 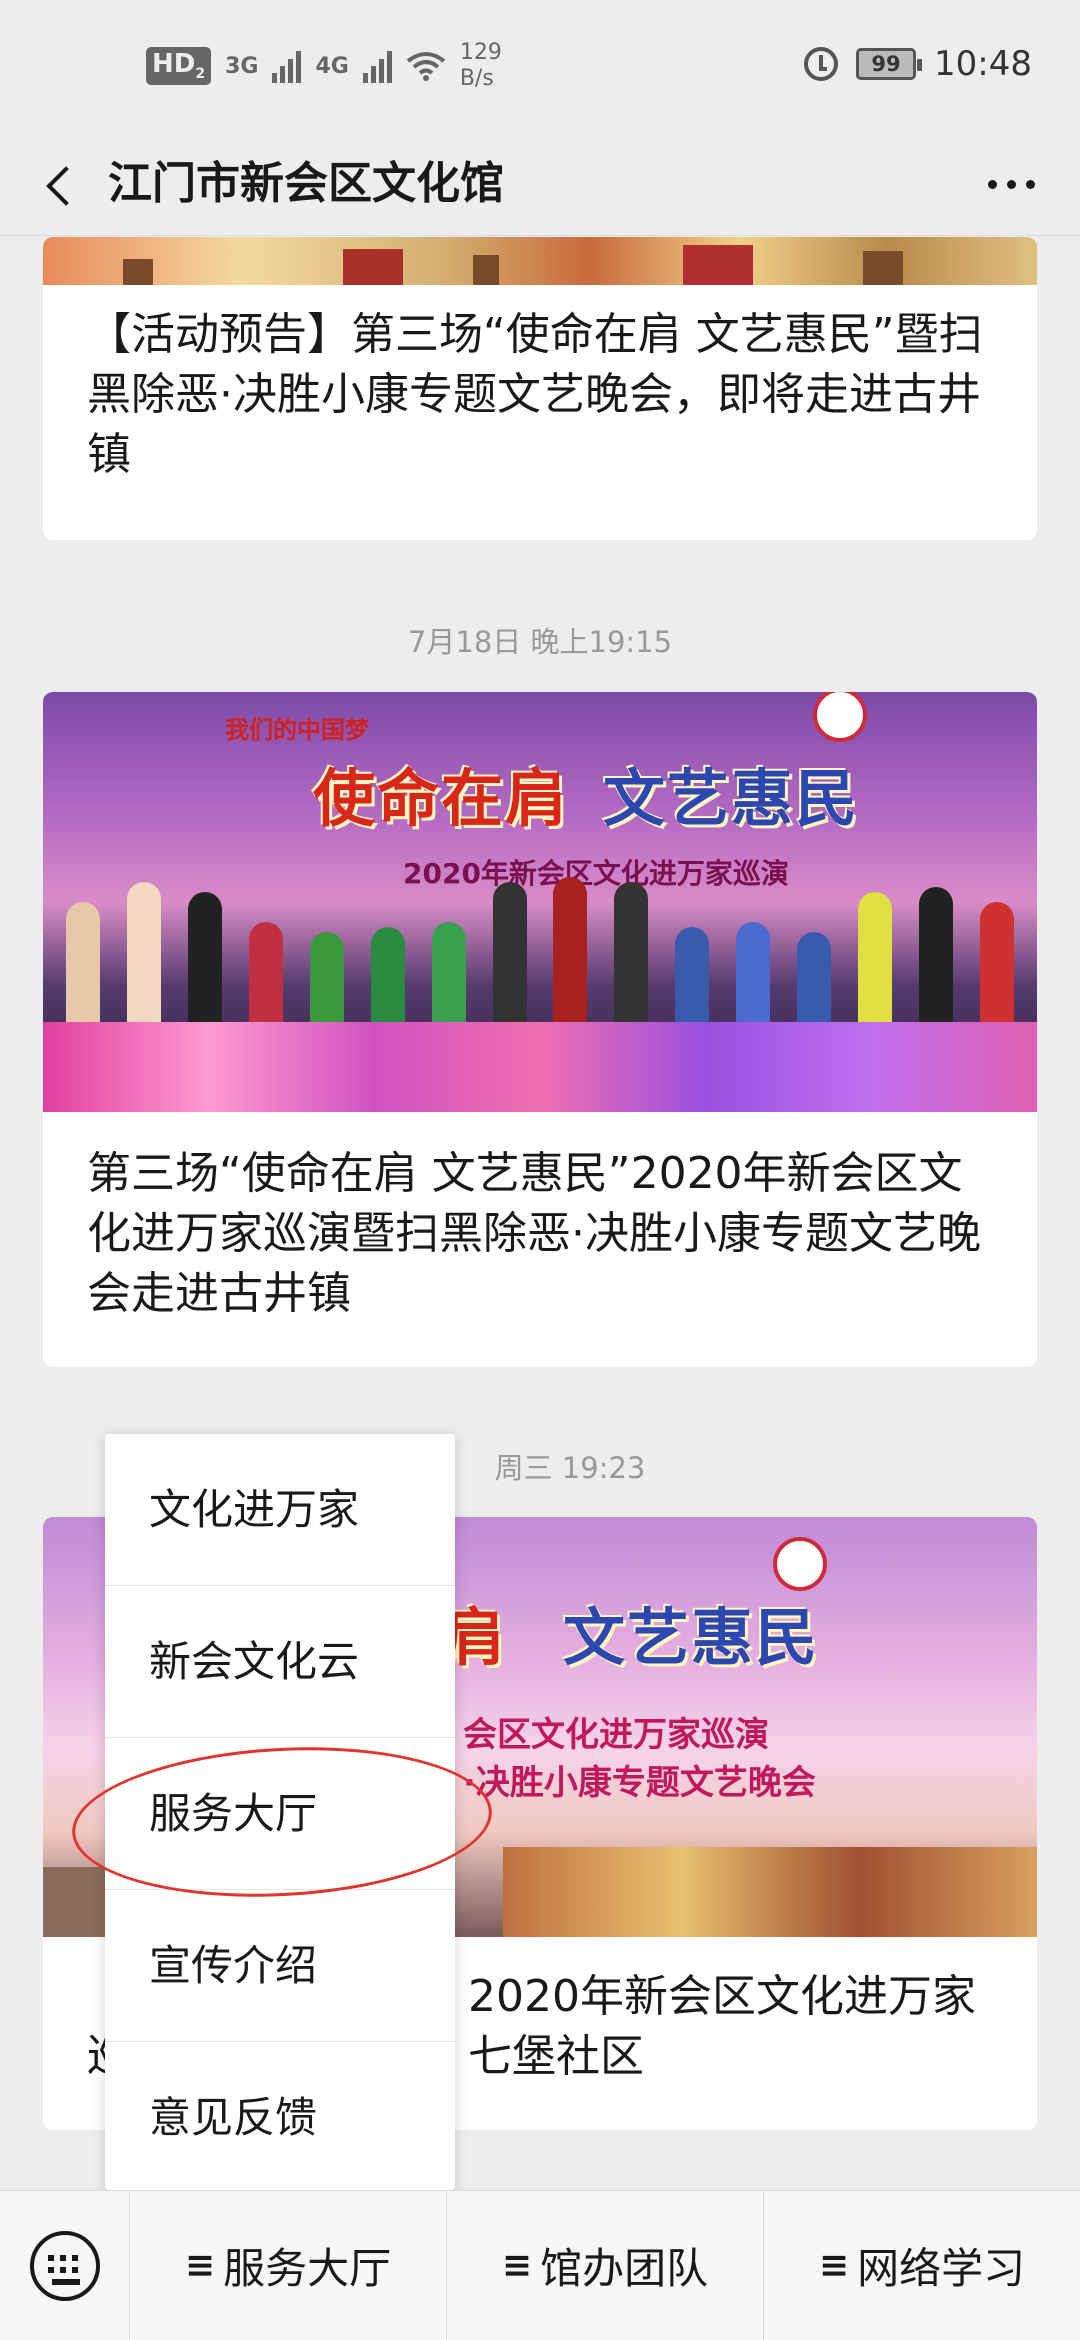 What do you see at coordinates (242, 66) in the screenshot?
I see `signal-1-label: 3G` at bounding box center [242, 66].